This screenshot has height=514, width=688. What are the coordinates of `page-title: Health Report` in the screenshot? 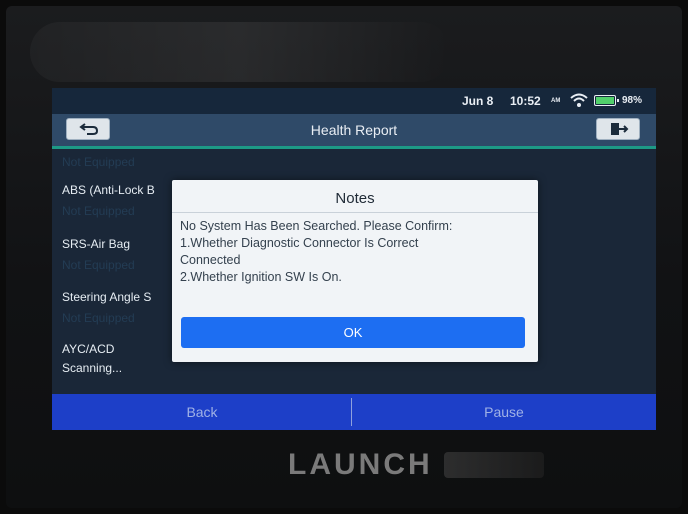 It's located at (354, 130).